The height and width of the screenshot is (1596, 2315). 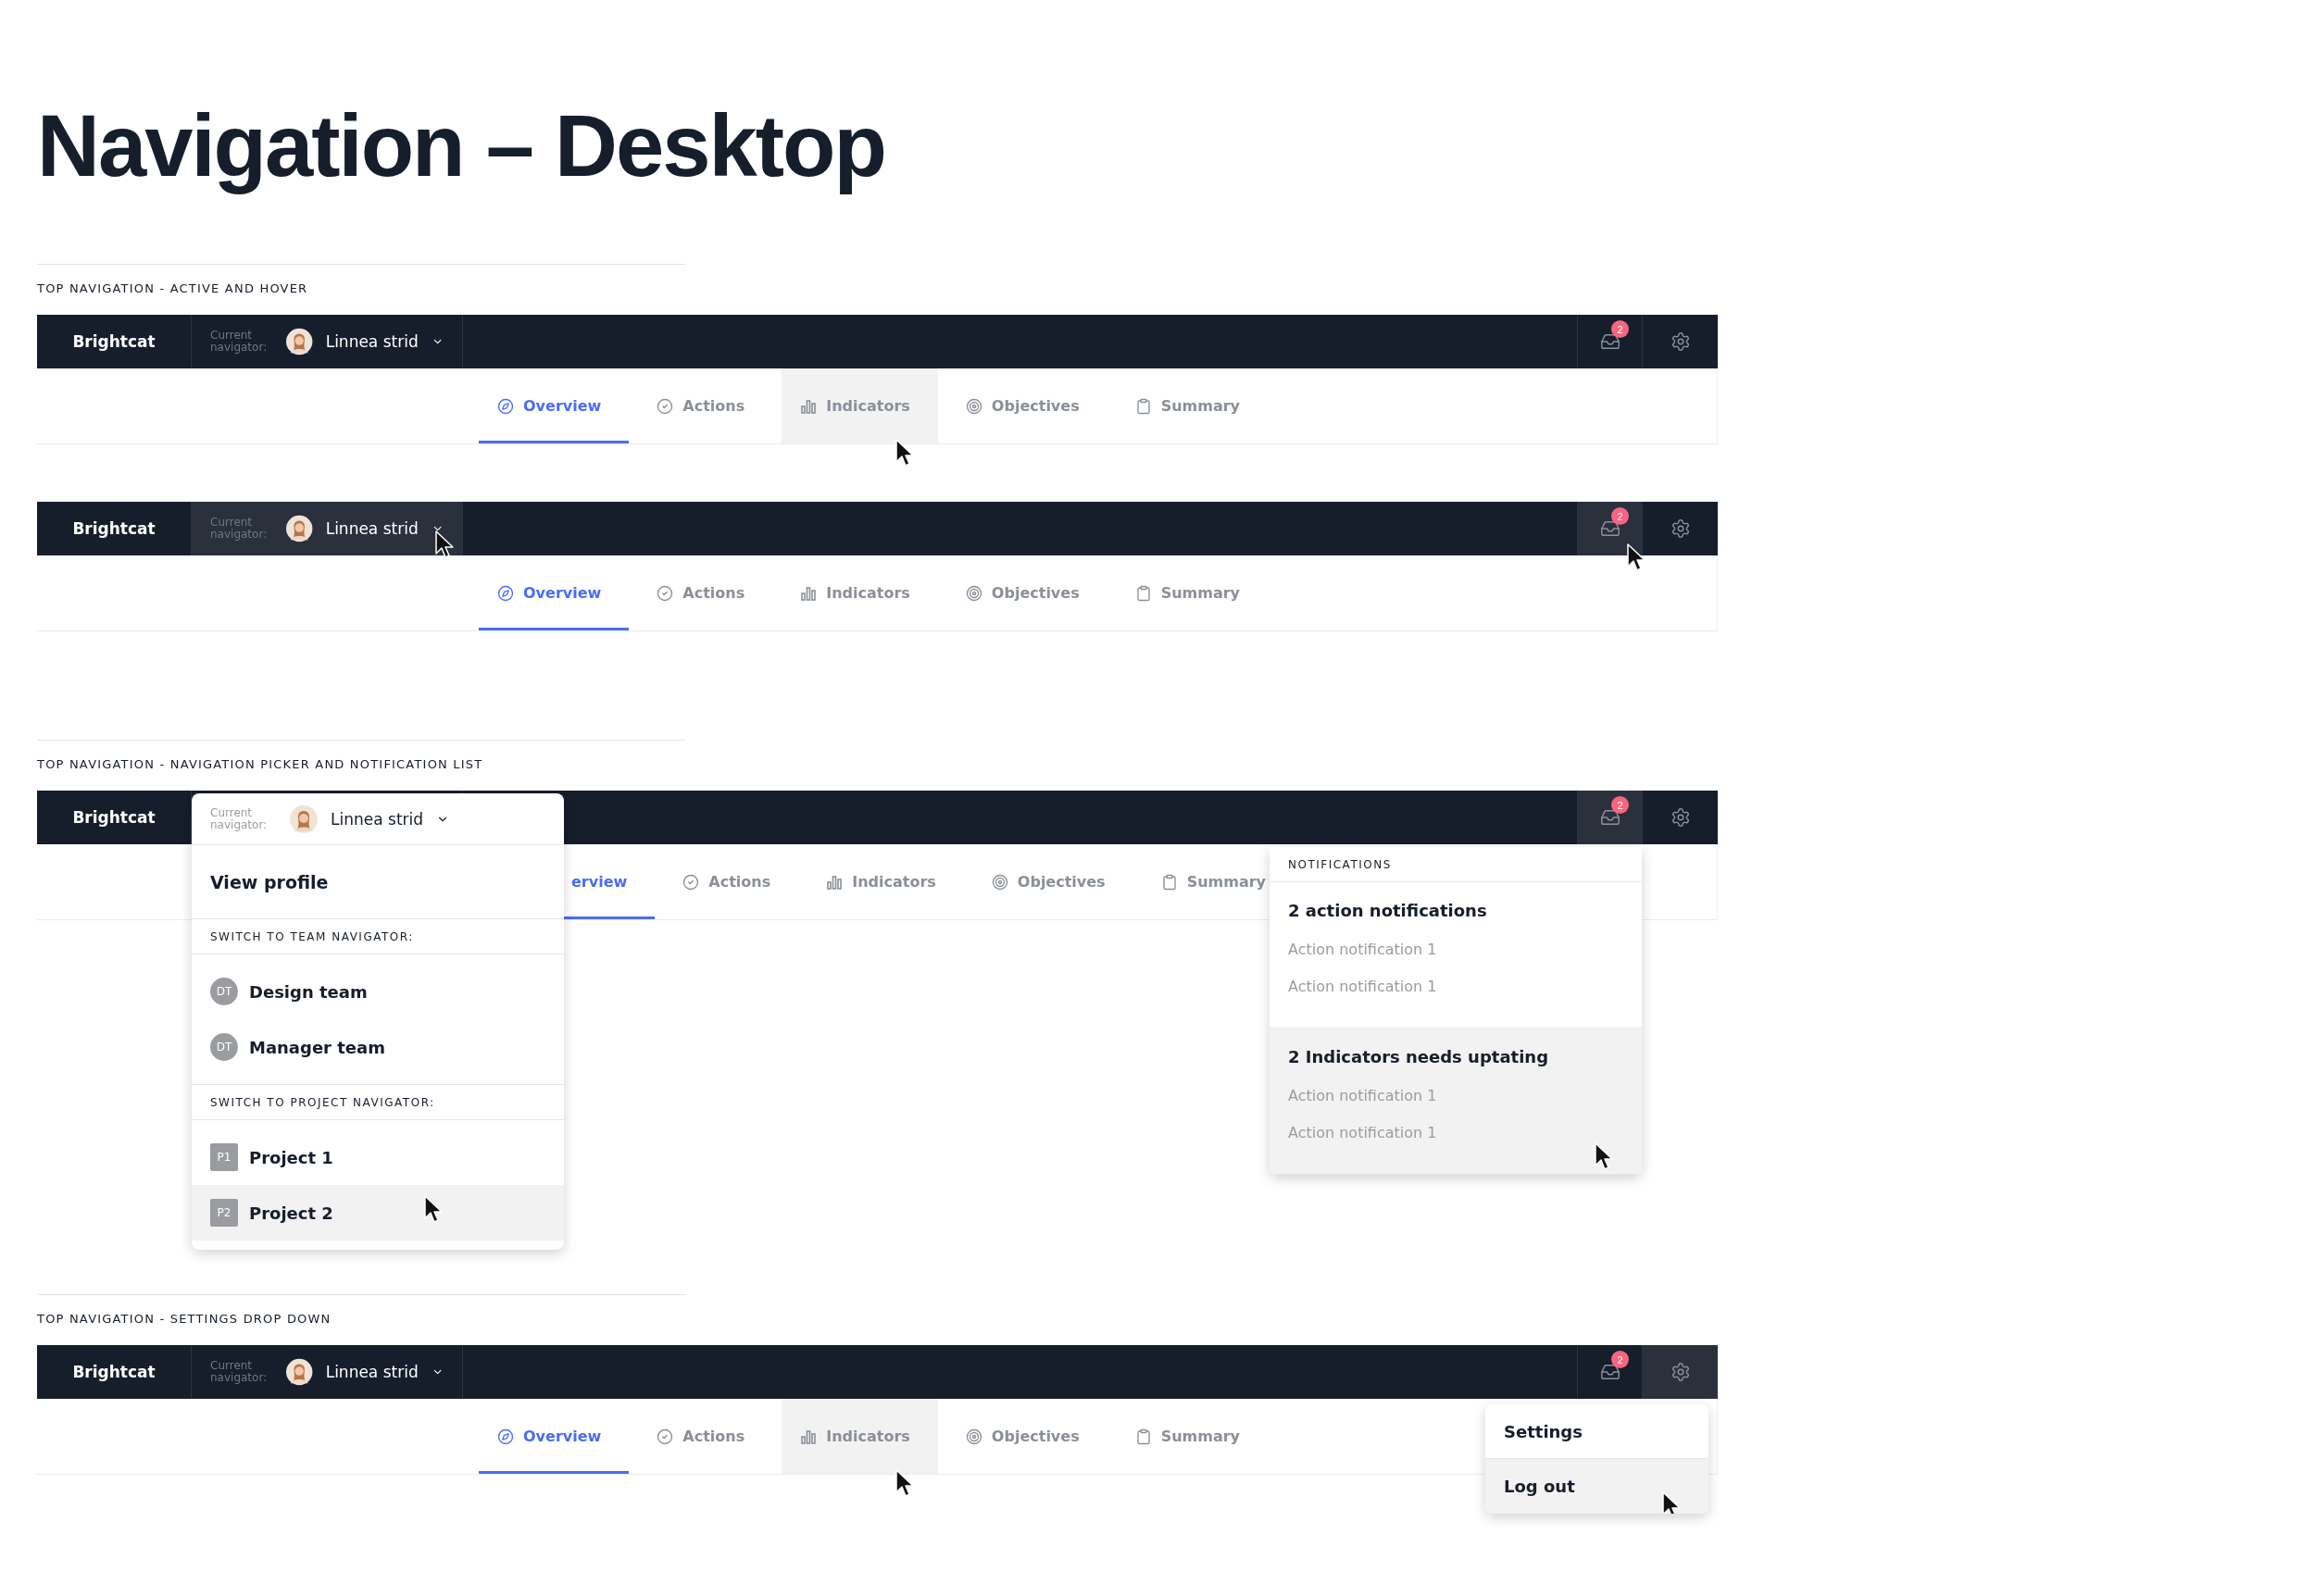 I want to click on settings-menu-item: Log out, so click(x=1596, y=1486).